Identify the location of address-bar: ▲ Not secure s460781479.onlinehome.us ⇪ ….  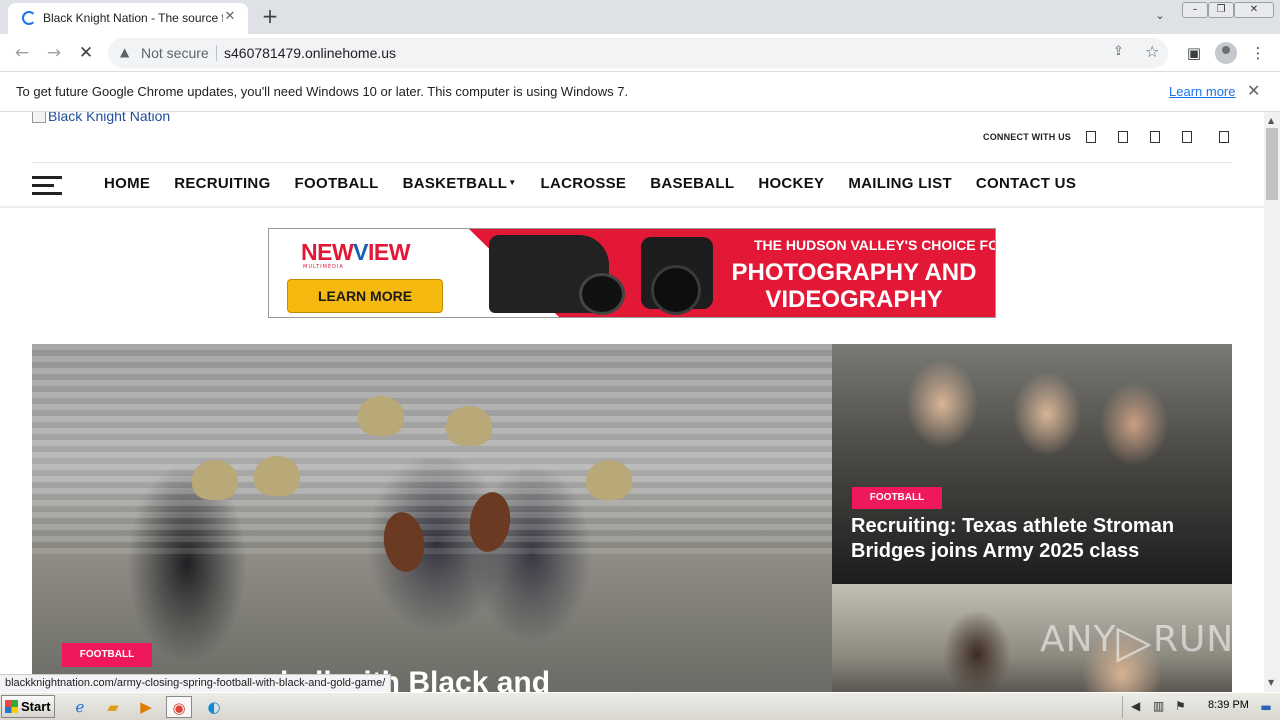
(638, 53).